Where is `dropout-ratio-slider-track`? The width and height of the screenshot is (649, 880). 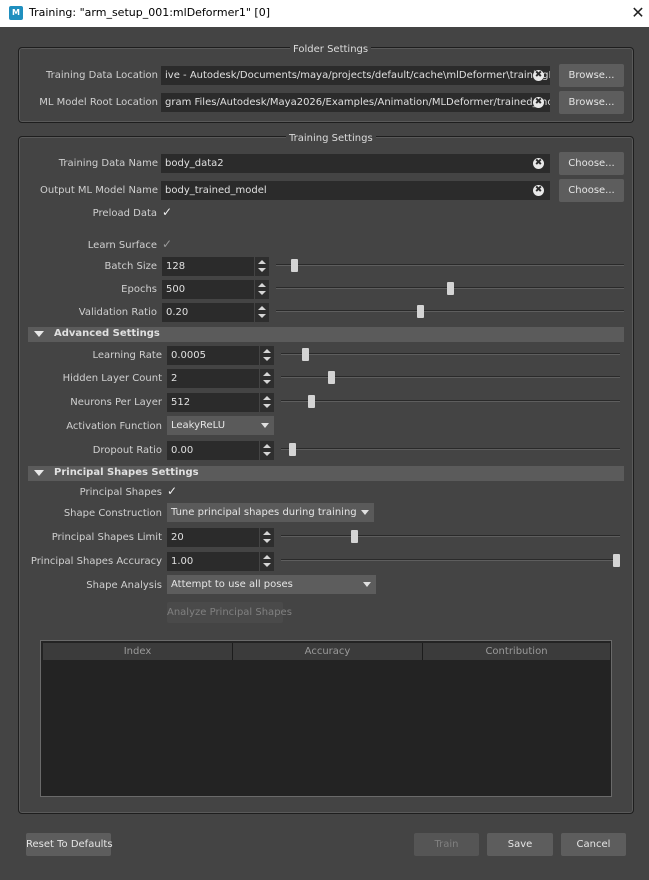
dropout-ratio-slider-track is located at coordinates (450, 449).